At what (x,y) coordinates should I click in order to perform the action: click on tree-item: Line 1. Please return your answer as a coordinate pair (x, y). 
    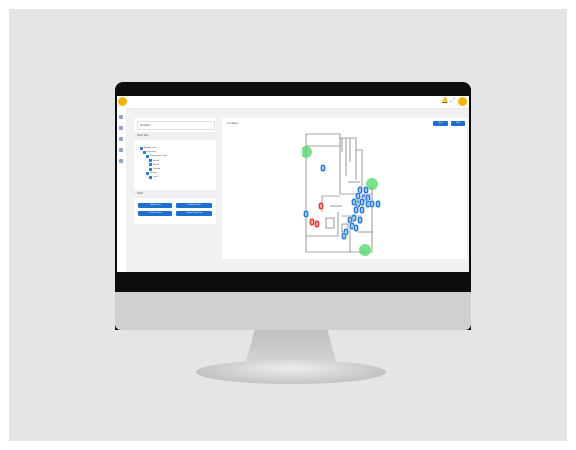
    Looking at the image, I should click on (176, 177).